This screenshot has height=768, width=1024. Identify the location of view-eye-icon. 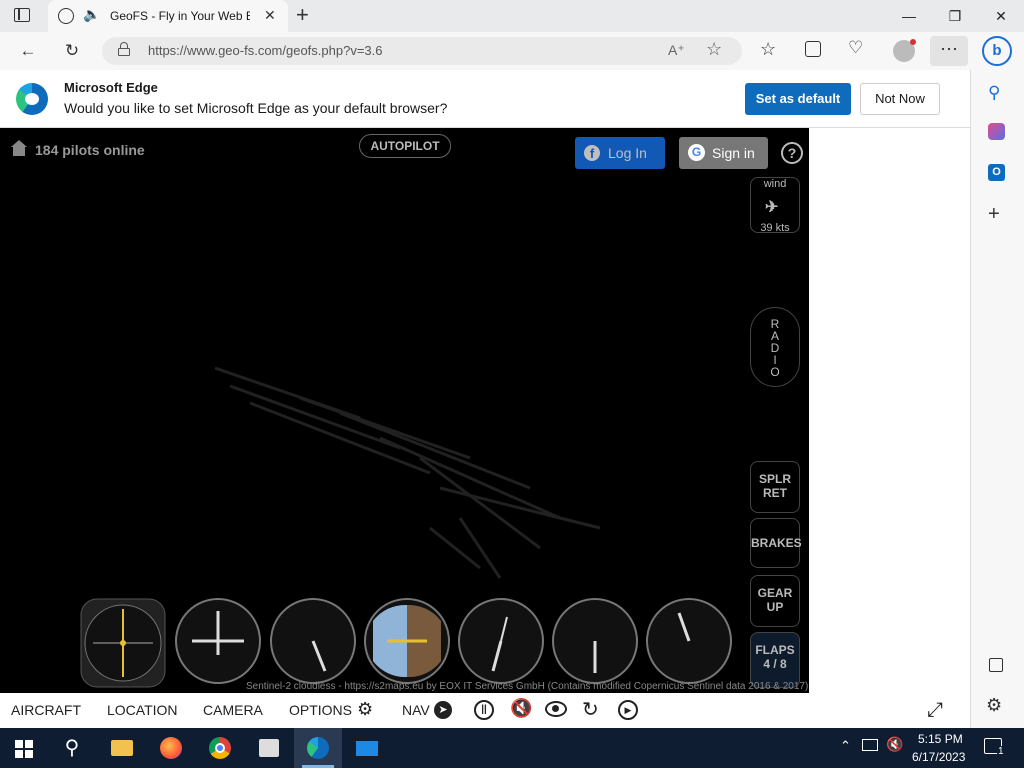
(556, 709).